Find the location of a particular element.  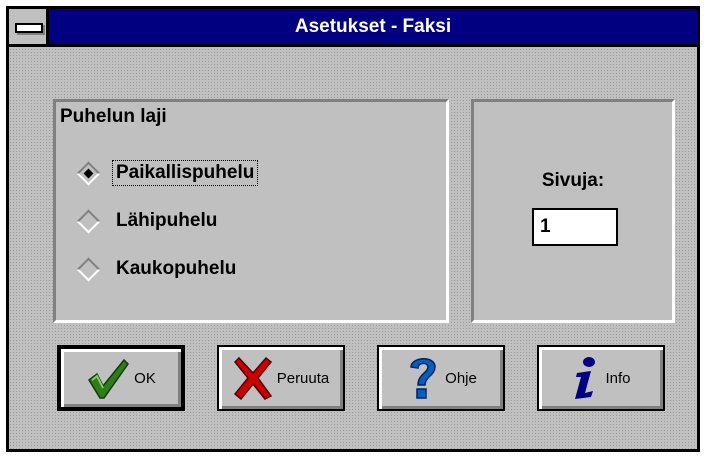

radio-kaukopuhelu: Kaukopuhelu is located at coordinates (157, 269).